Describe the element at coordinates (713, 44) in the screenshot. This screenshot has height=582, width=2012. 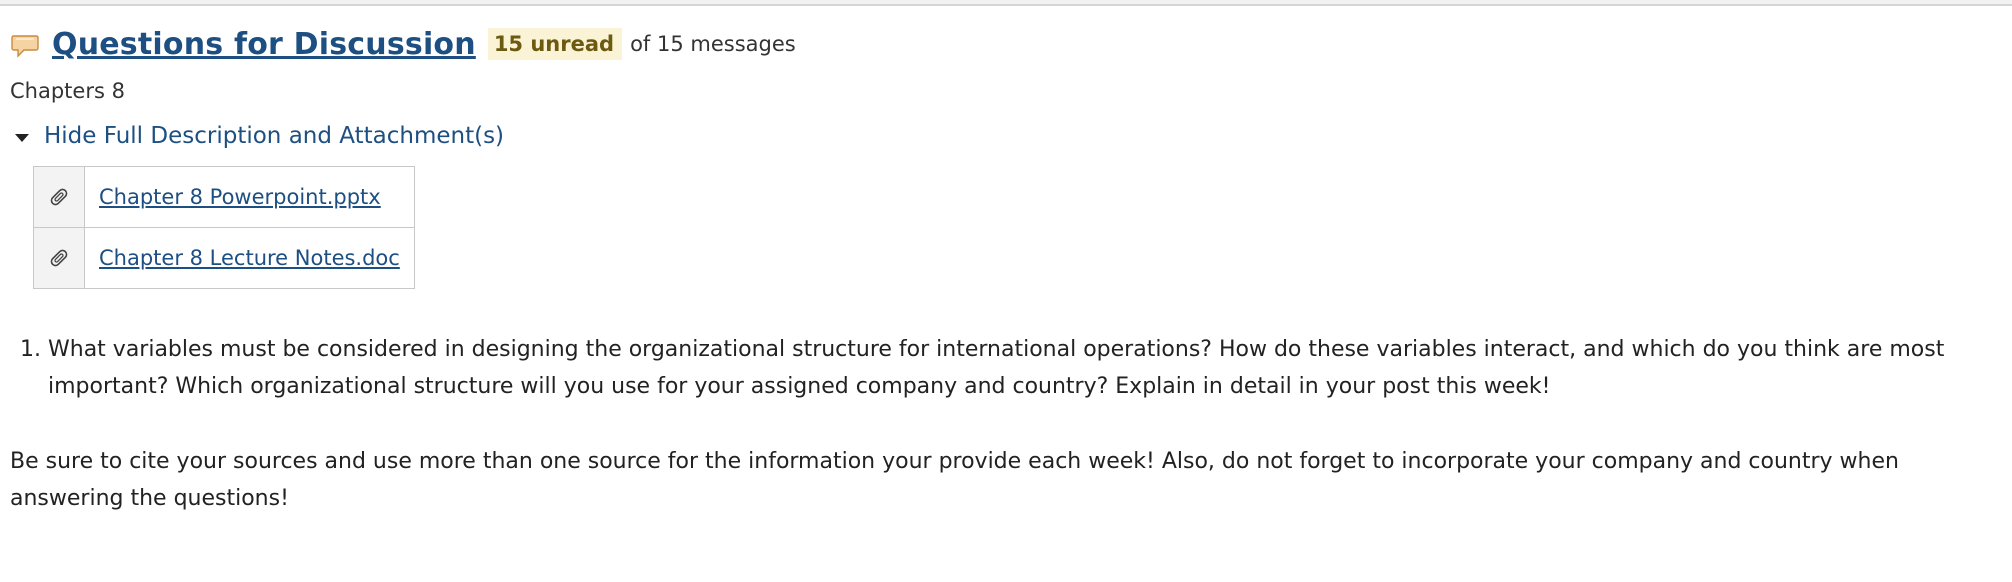
I see `message-count: of 15 messages` at that location.